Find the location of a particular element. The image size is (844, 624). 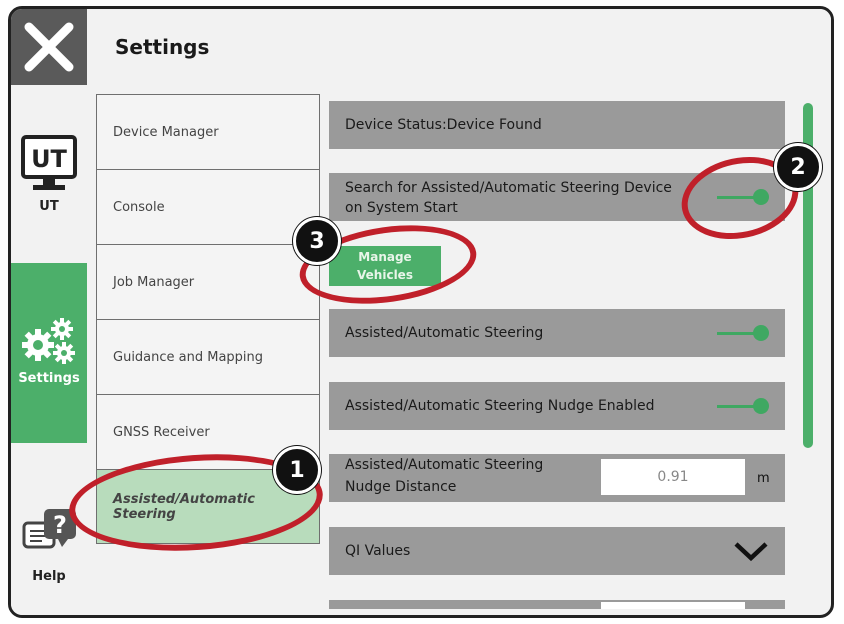

nudge-distance-unit: m is located at coordinates (763, 478).